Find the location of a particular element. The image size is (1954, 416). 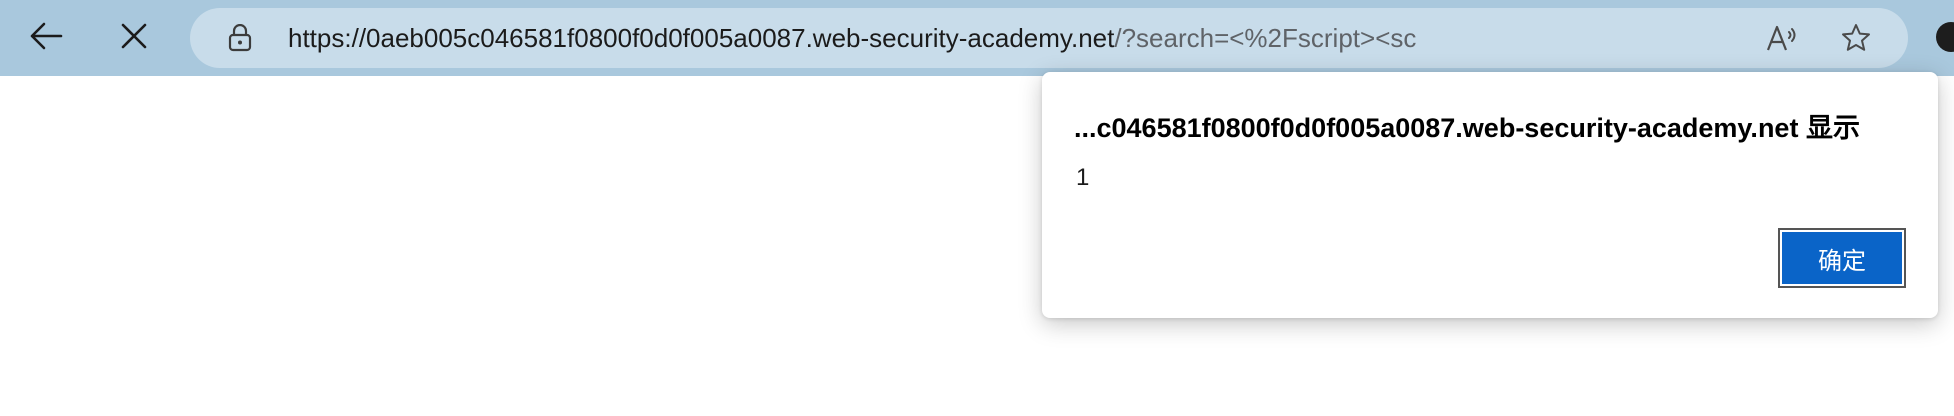

dialog-message: 1 is located at coordinates (1083, 177).